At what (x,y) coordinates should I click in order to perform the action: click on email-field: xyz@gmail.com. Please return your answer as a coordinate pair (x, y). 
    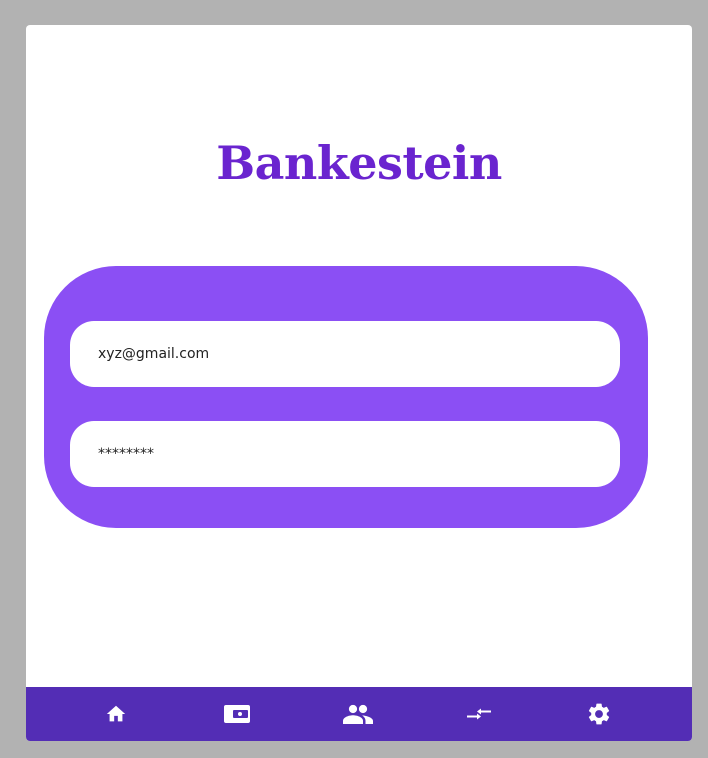
    Looking at the image, I should click on (345, 354).